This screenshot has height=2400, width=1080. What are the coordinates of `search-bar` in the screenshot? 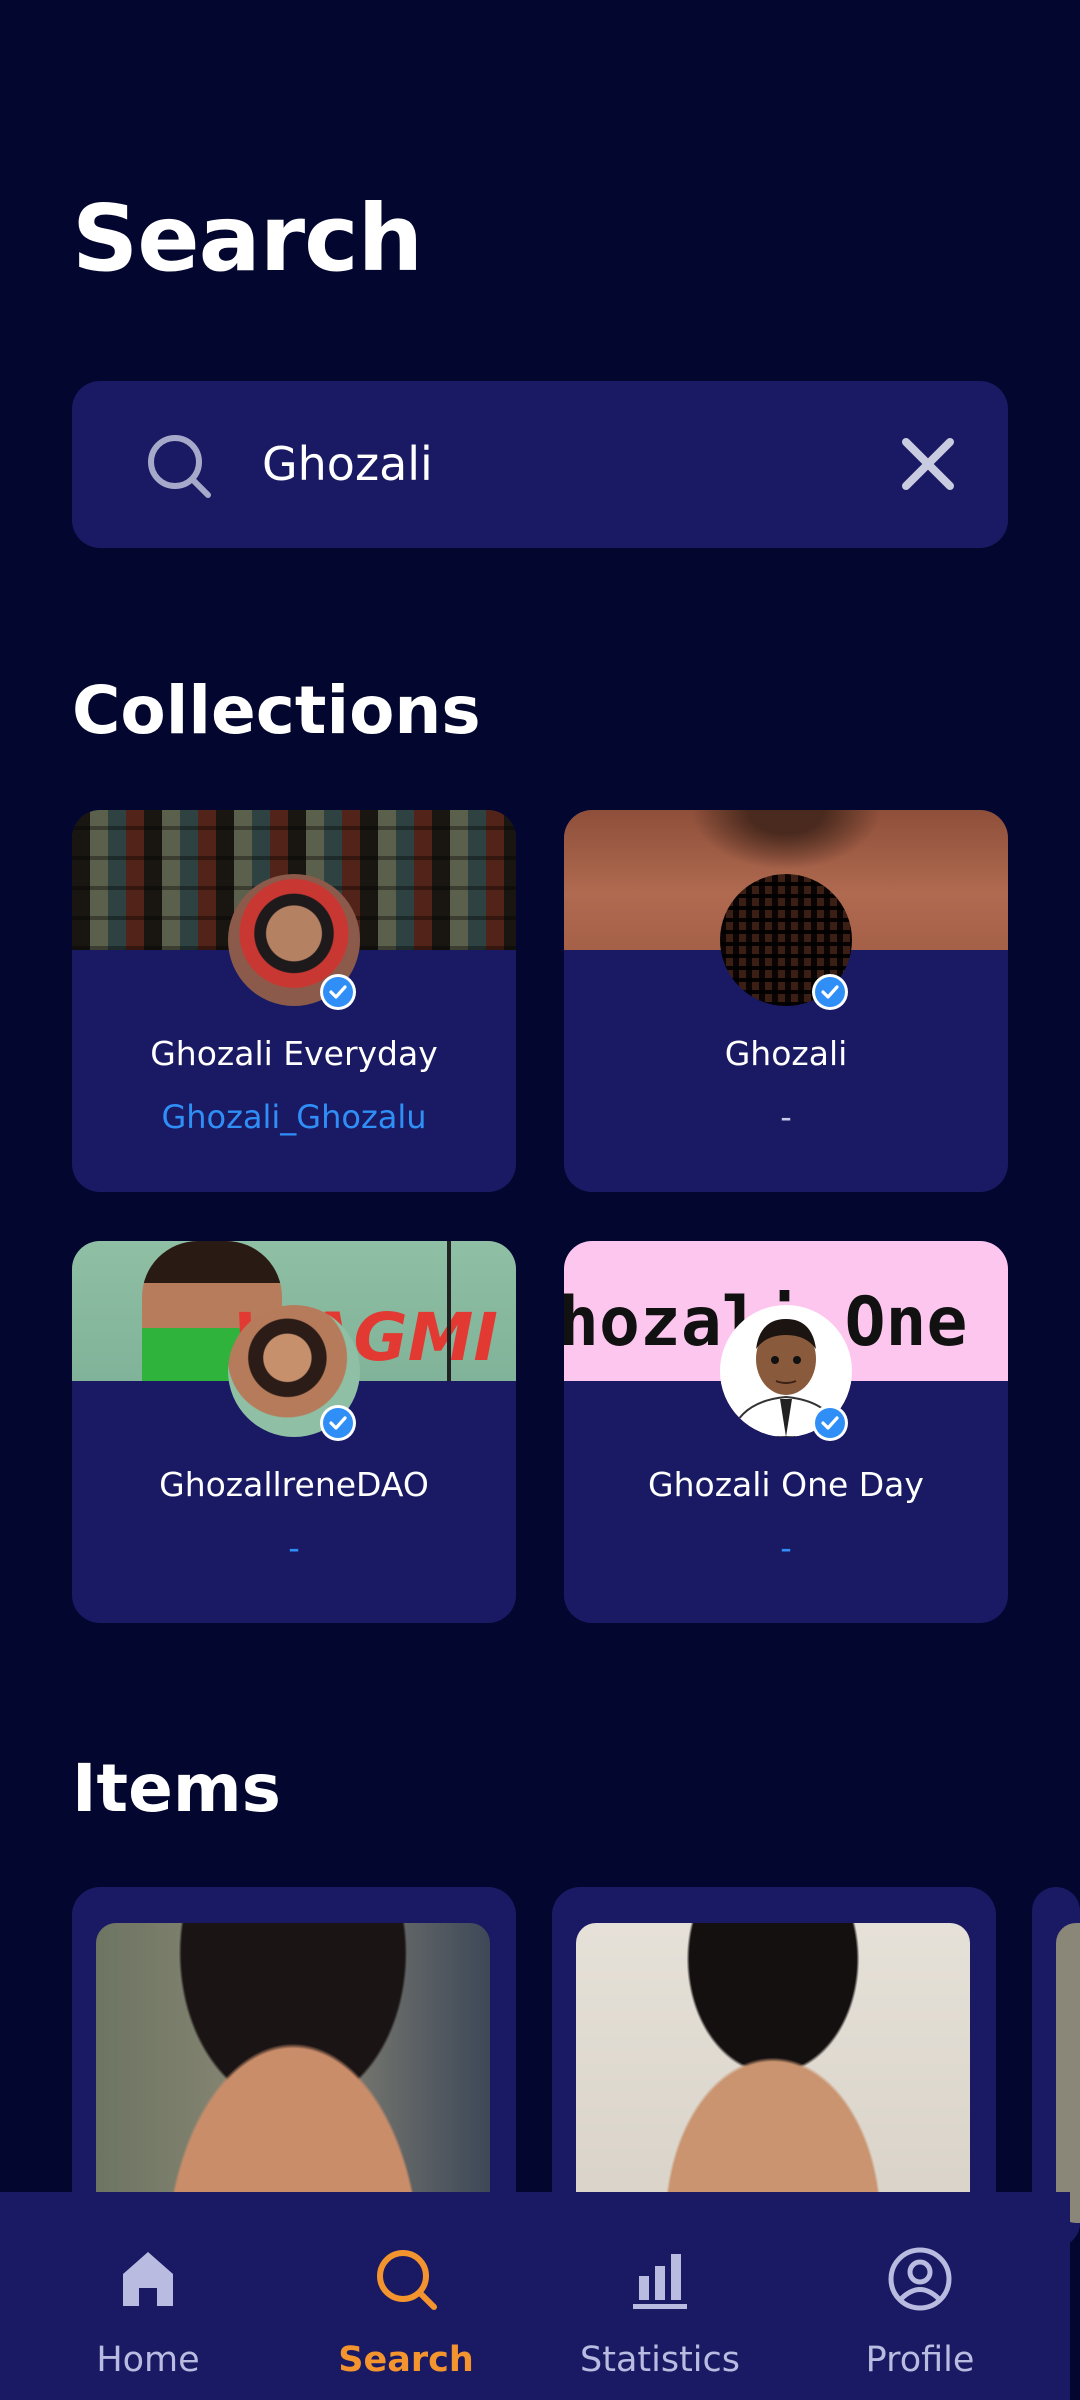 It's located at (540, 464).